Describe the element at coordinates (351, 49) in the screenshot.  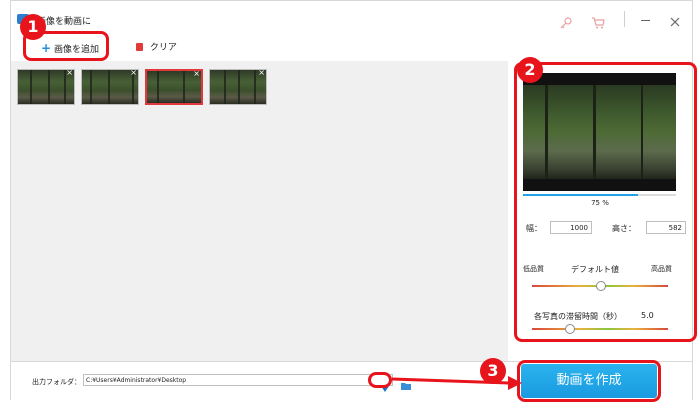
I see `toolbar: + 画像を追加 クリア` at that location.